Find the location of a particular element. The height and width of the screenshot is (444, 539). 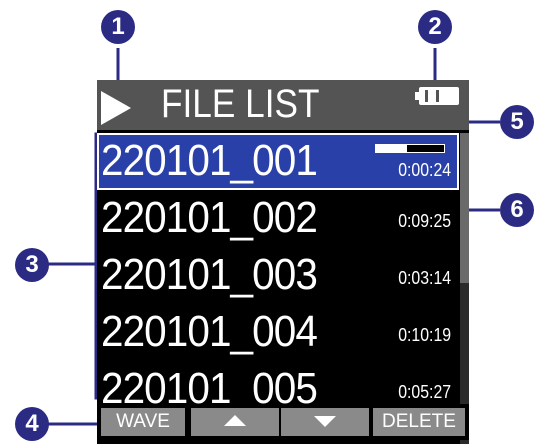

callout-3: 3 is located at coordinates (32, 265).